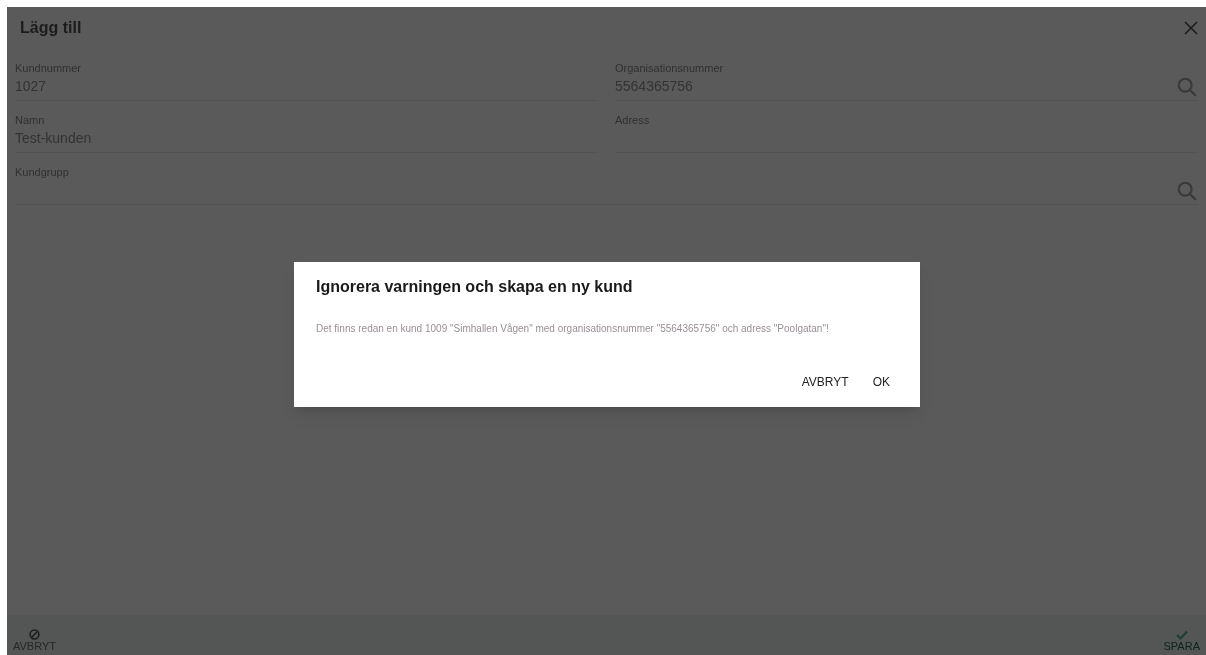 The height and width of the screenshot is (655, 1206). What do you see at coordinates (51, 28) in the screenshot?
I see `window-title: Lägg till` at bounding box center [51, 28].